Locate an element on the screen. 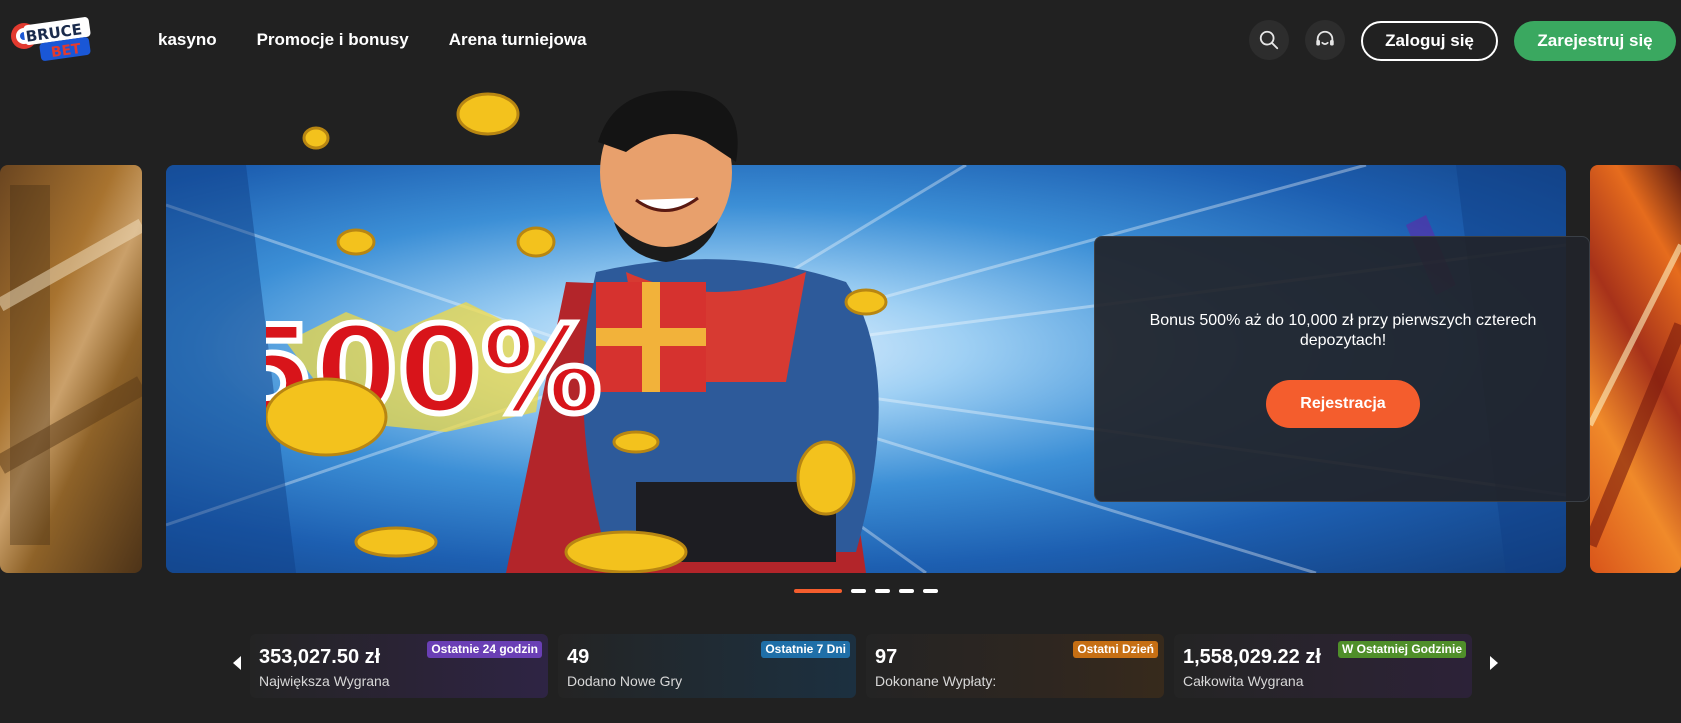 This screenshot has height=723, width=1681. carousel-pagination is located at coordinates (866, 591).